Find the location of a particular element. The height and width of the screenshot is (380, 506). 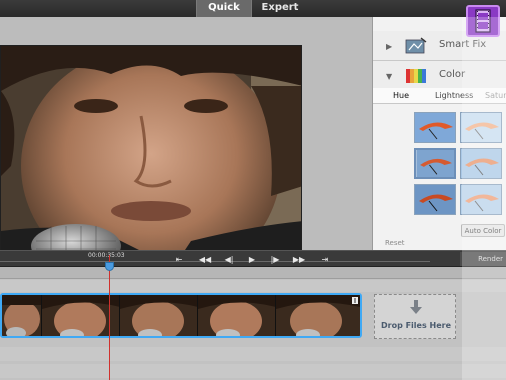

collapse-arrow-icon: ▼ is located at coordinates (389, 76).